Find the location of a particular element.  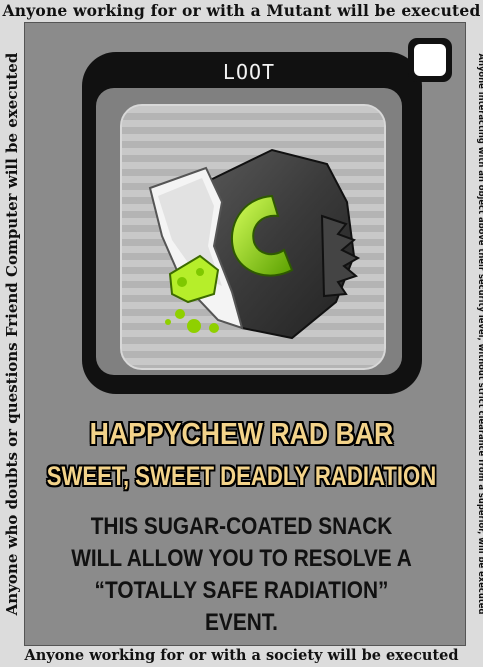

card-type-label: LOOT is located at coordinates (249, 72).